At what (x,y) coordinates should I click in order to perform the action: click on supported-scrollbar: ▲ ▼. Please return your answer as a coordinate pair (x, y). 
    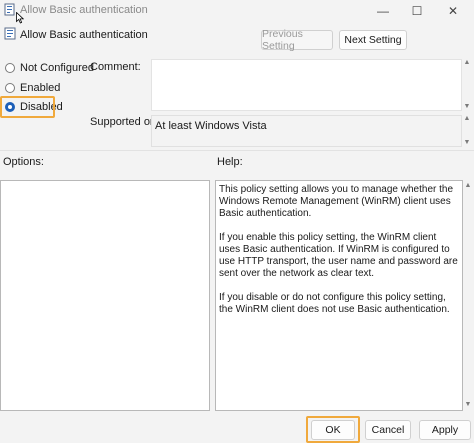
    Looking at the image, I should click on (467, 131).